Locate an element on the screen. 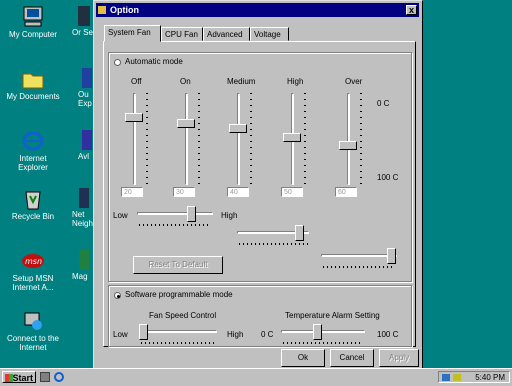 This screenshot has width=512, height=386. software-mode-label: Software programmable mode is located at coordinates (179, 294).